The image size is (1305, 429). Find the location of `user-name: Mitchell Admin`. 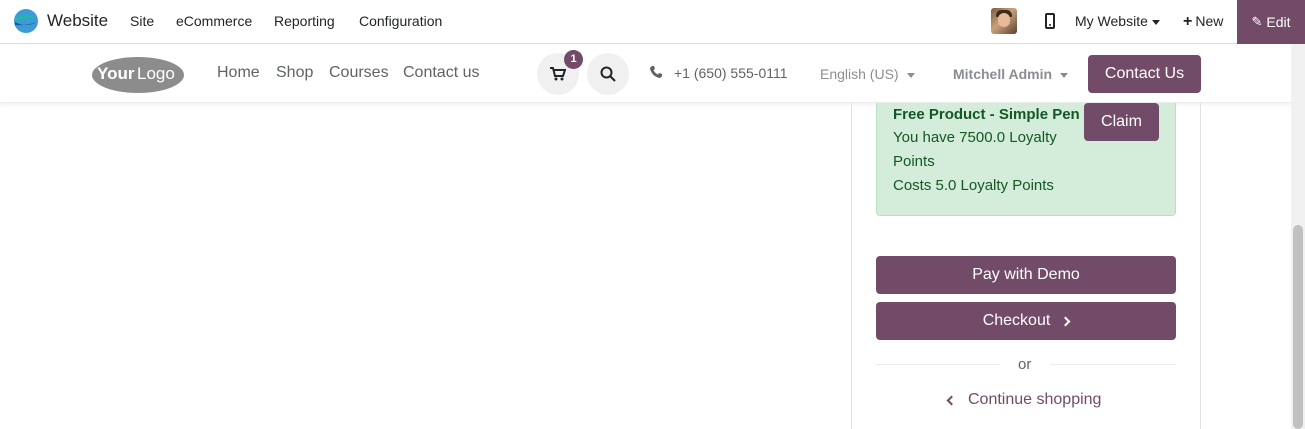

user-name: Mitchell Admin is located at coordinates (1003, 74).